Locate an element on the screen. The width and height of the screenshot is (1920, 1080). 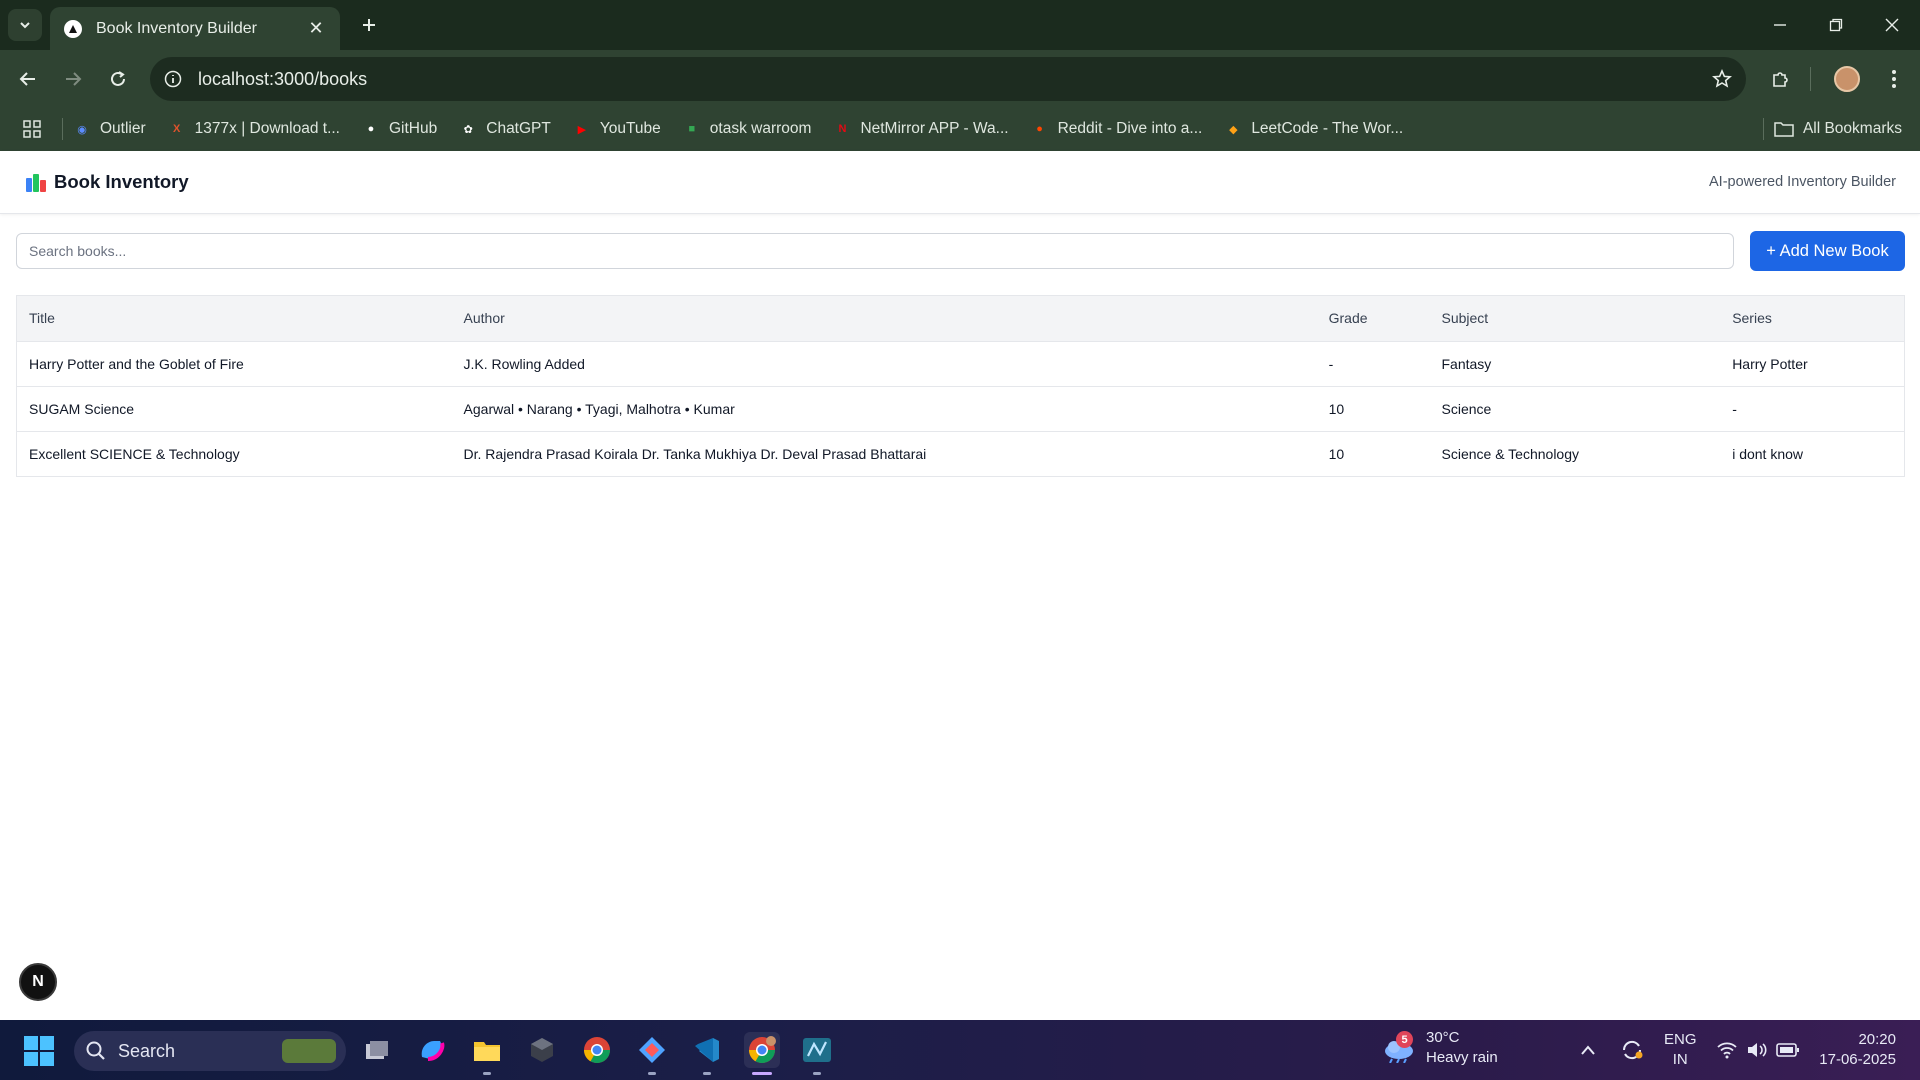
bookmark-item: ✿ ChatGPT is located at coordinates (505, 129).